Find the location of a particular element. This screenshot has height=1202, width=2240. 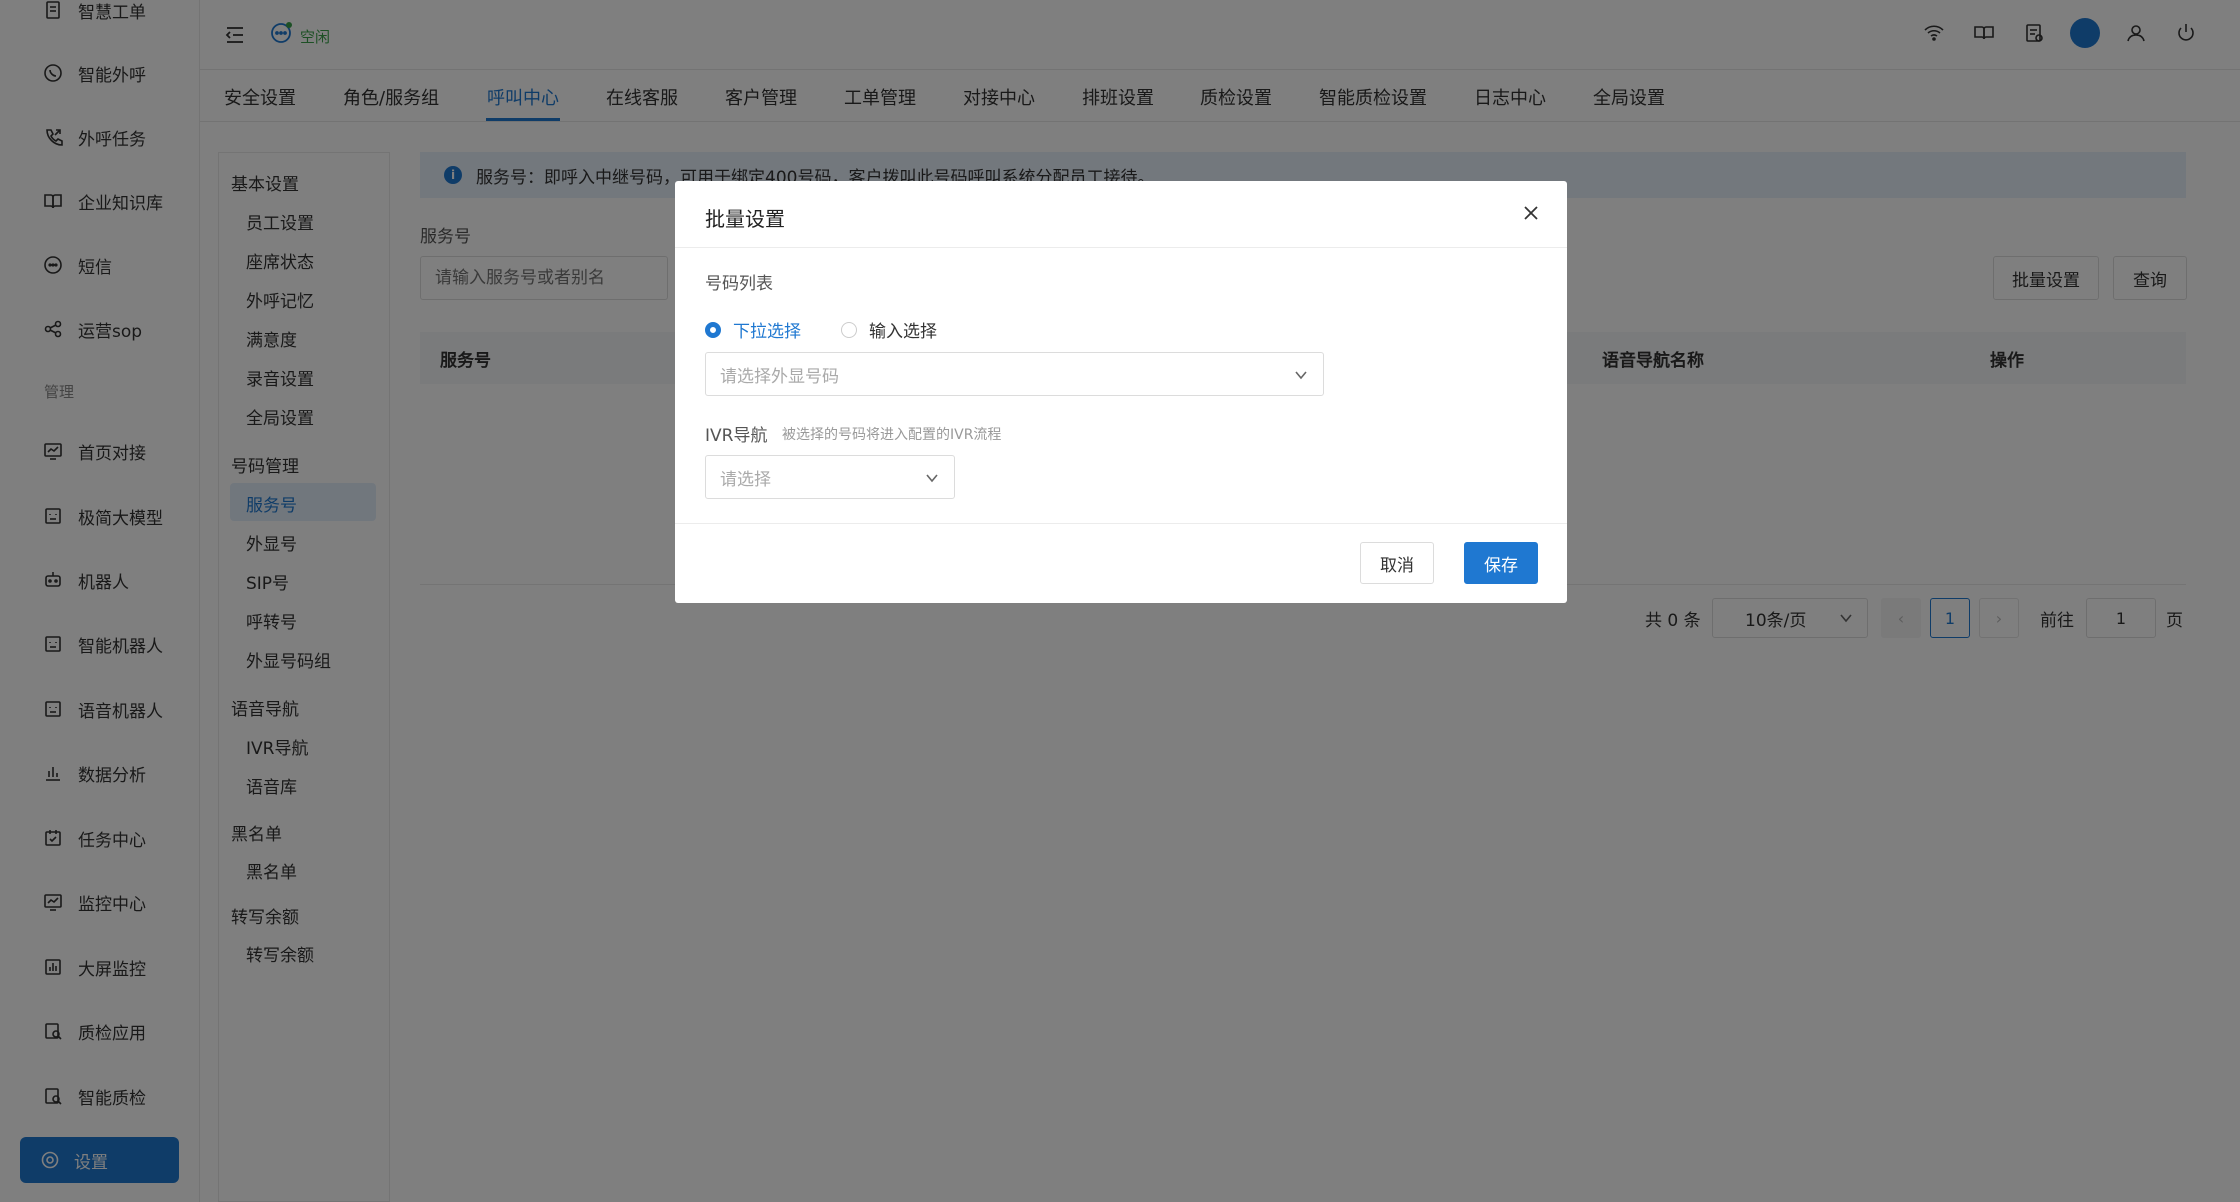

number-list-label: 号码列表 is located at coordinates (739, 284).